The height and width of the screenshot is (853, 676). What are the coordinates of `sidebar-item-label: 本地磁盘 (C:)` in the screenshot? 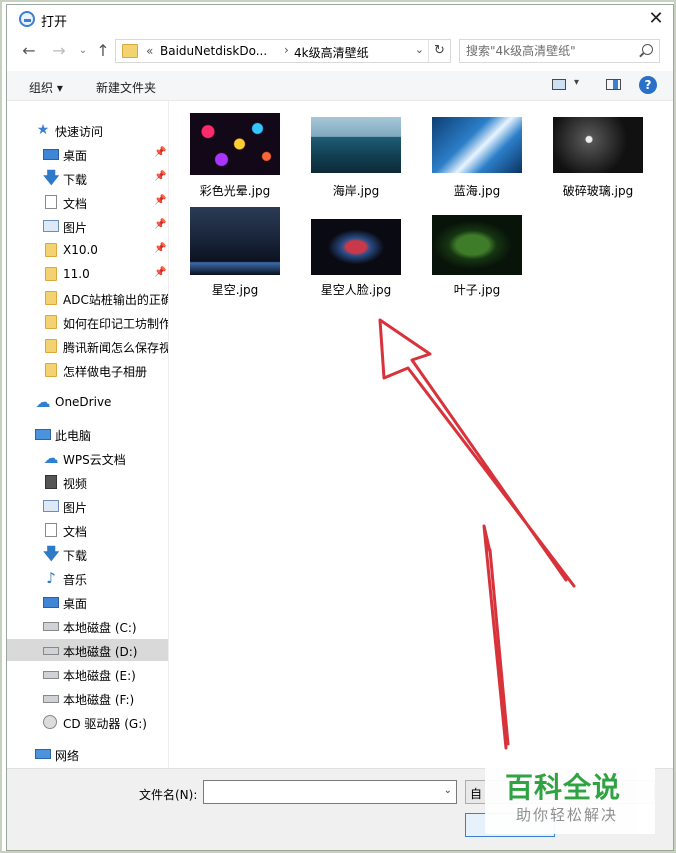 It's located at (100, 628).